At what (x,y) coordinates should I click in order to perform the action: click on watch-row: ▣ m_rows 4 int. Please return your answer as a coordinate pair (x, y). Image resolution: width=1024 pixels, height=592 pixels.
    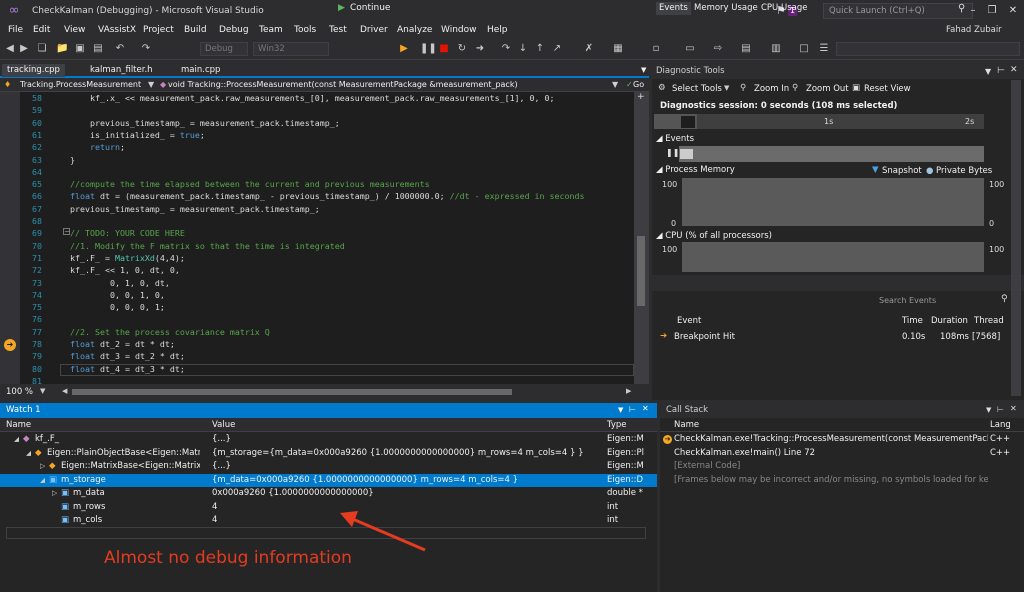
    Looking at the image, I should click on (328, 508).